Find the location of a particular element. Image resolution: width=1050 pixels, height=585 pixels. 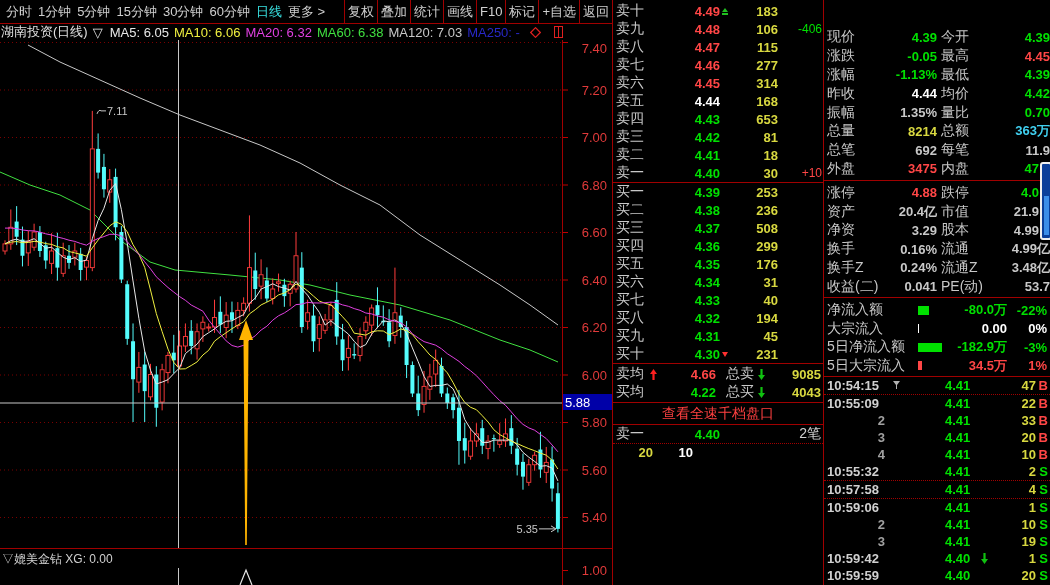

price-axis-label: 6.60 is located at coordinates (594, 232).